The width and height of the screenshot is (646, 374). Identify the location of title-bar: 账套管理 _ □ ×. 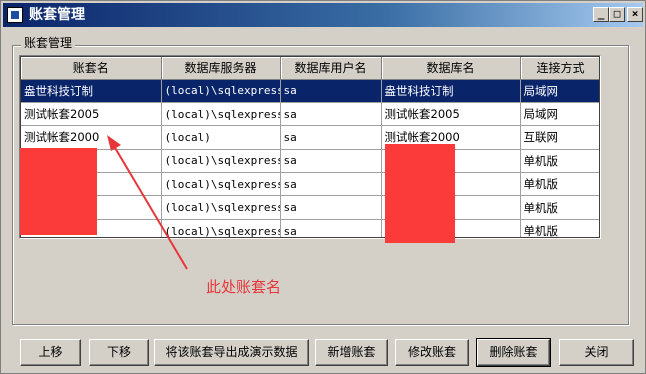
(323, 15).